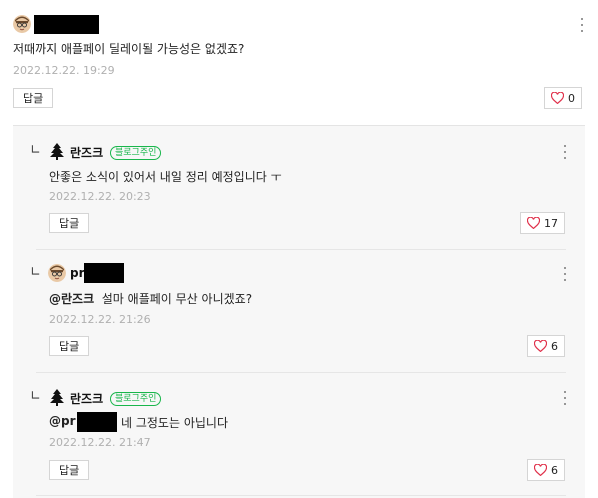  What do you see at coordinates (551, 223) in the screenshot?
I see `like-count: 17` at bounding box center [551, 223].